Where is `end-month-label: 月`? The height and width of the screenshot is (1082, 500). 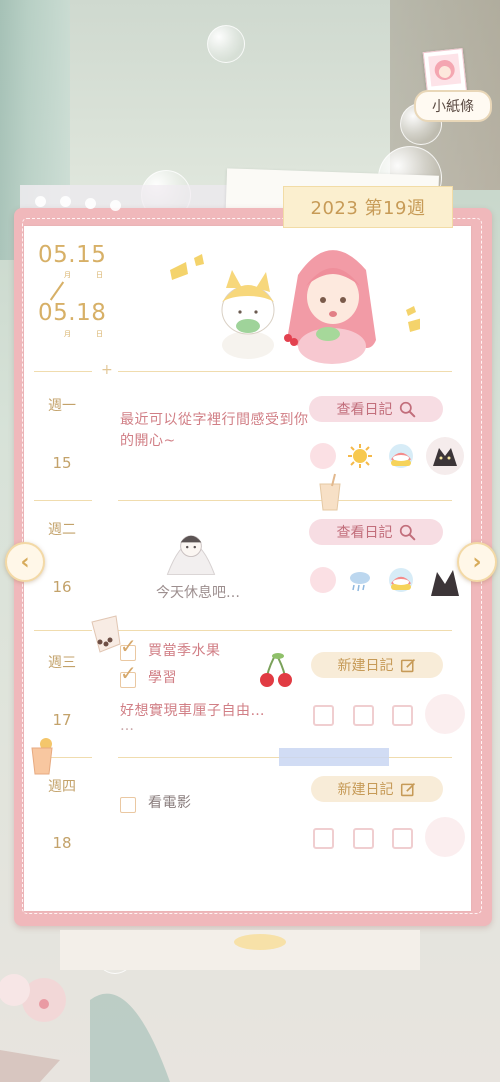
end-month-label: 月 is located at coordinates (67, 334).